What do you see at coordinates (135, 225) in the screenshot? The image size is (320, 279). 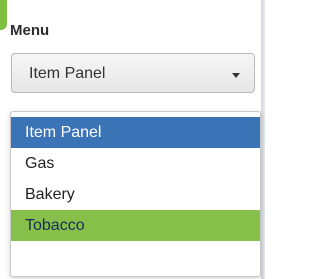 I see `menu-option-tobacco: Tobacco` at bounding box center [135, 225].